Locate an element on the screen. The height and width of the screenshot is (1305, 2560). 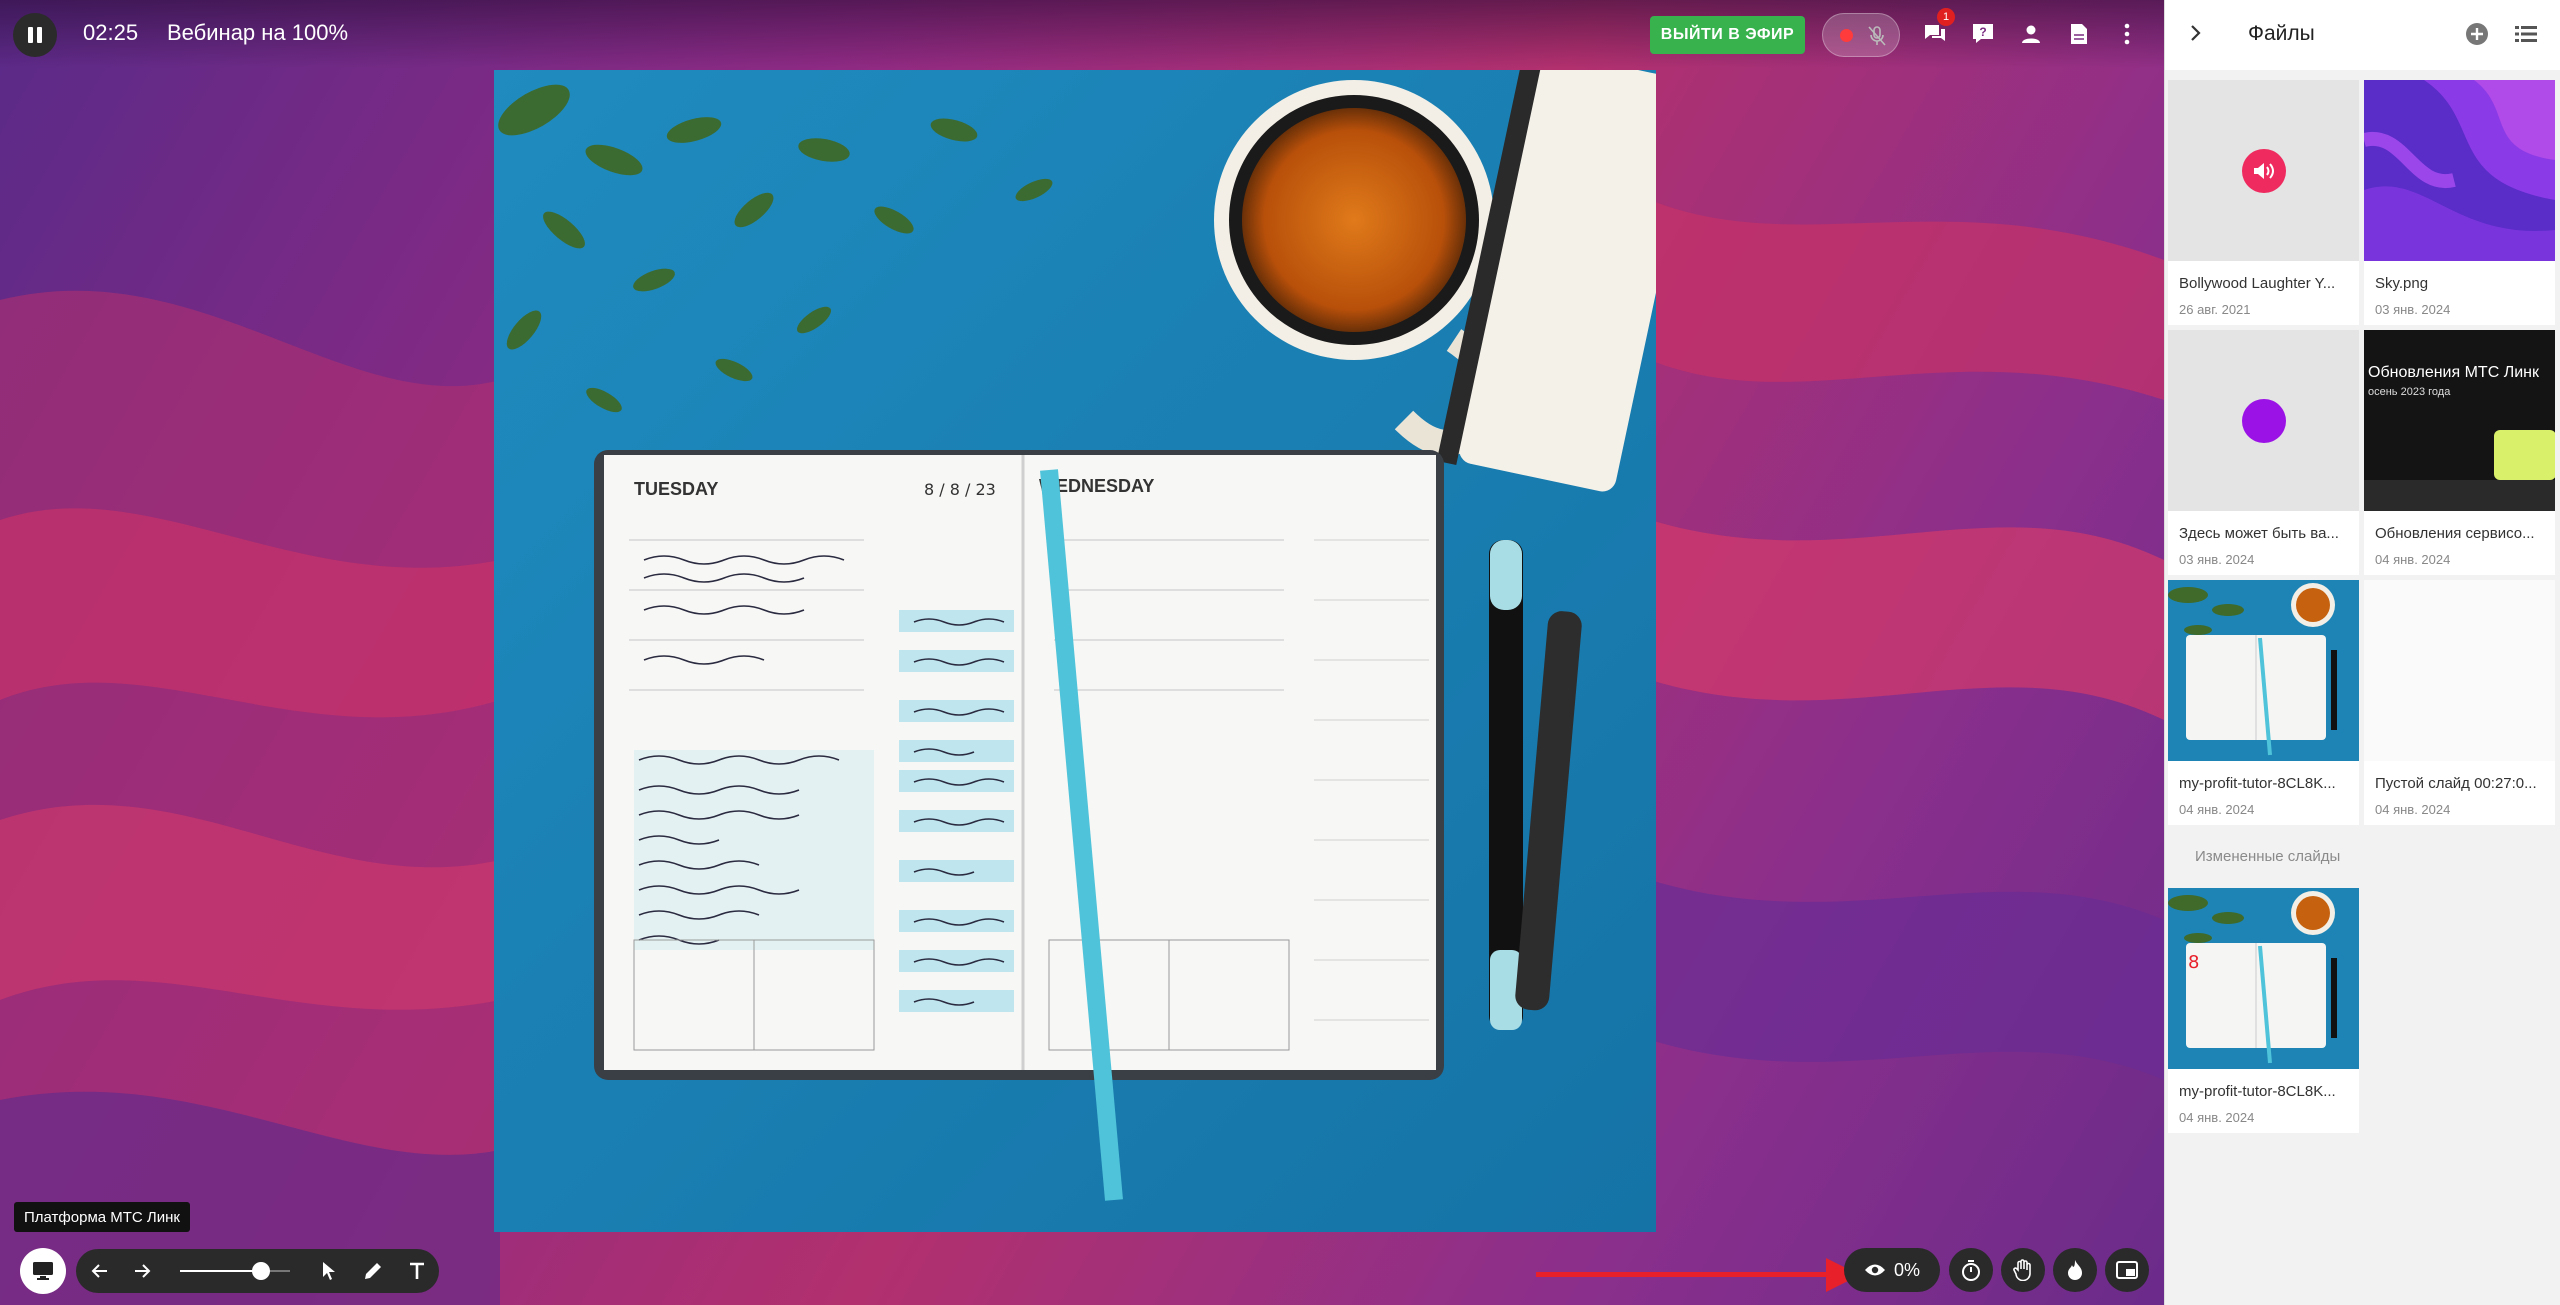
collapse-panel-button is located at coordinates (2195, 35).